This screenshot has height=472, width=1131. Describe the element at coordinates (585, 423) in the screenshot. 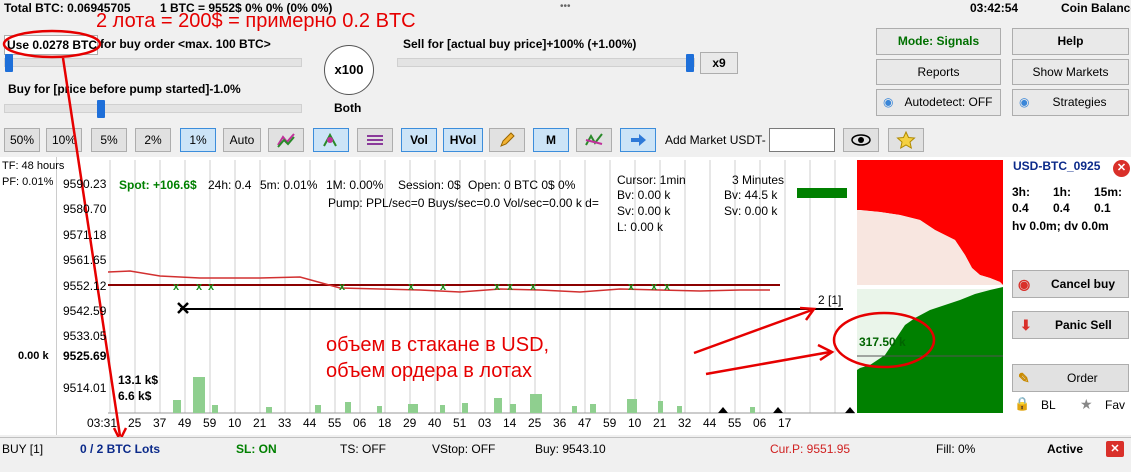

I see `x-tick: 47` at that location.